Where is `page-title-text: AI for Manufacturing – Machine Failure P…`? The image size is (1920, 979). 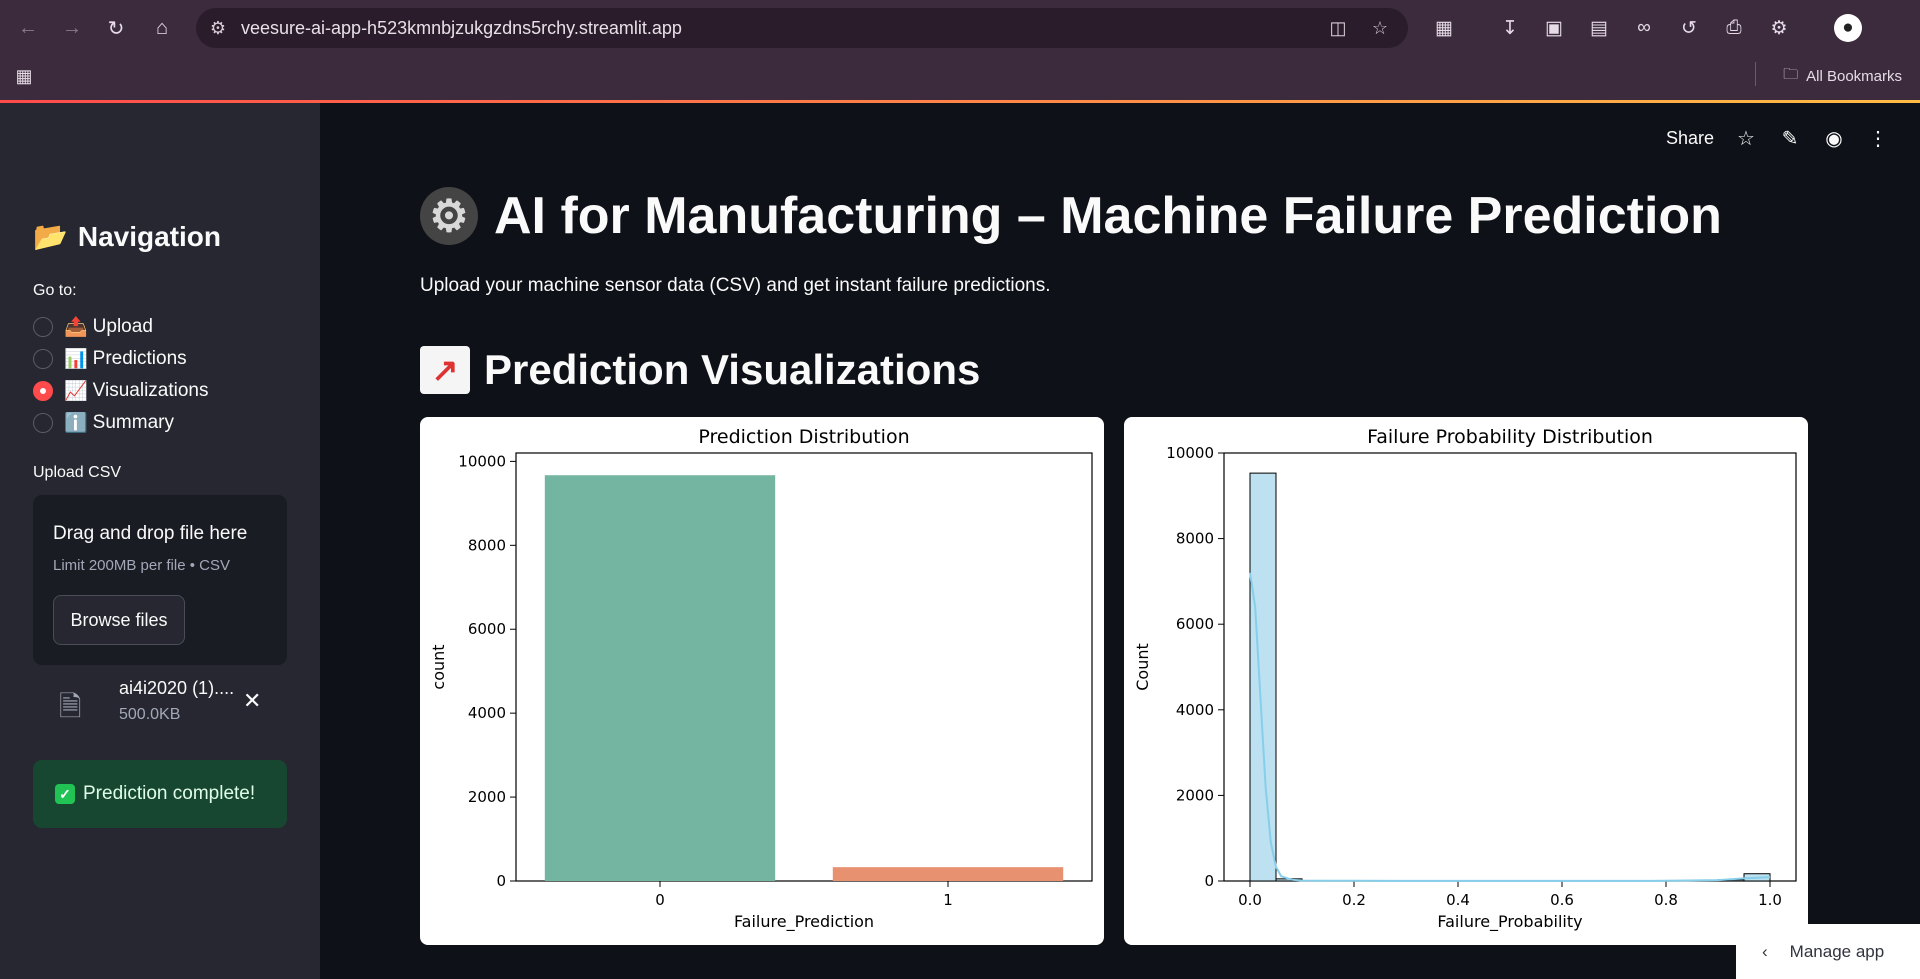 page-title-text: AI for Manufacturing – Machine Failure P… is located at coordinates (1108, 216).